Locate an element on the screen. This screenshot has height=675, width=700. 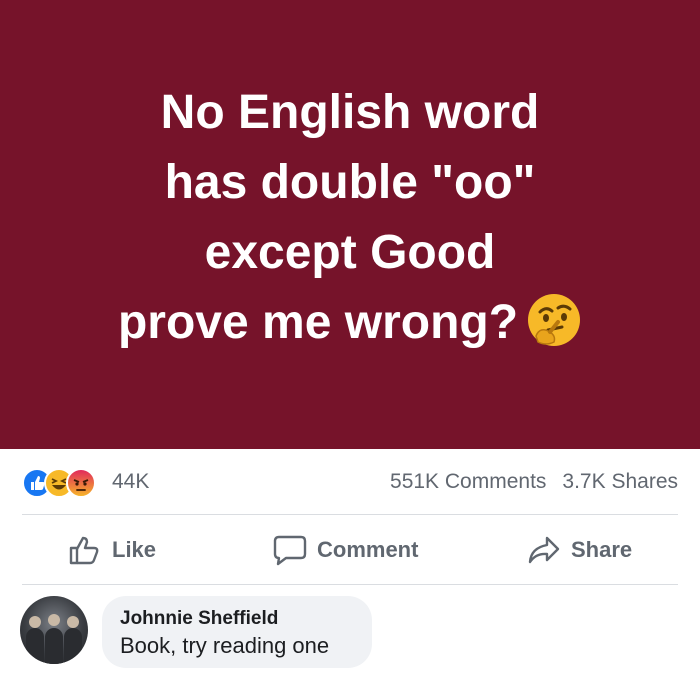
share-button-label: Share is located at coordinates (602, 549).